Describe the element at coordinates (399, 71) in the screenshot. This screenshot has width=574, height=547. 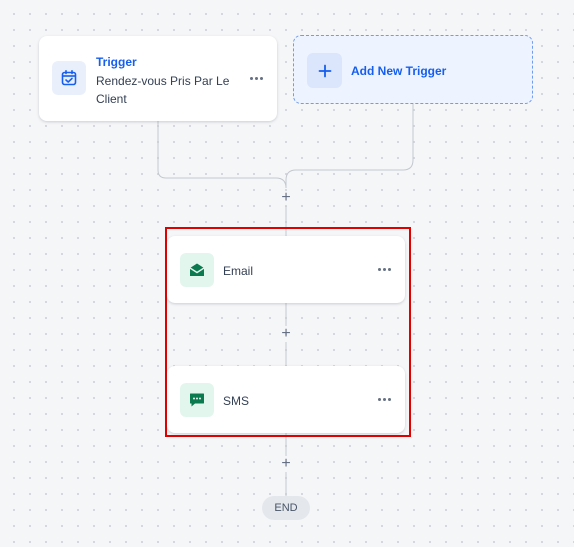
I see `add-new-trigger-label: Add New Trigger` at that location.